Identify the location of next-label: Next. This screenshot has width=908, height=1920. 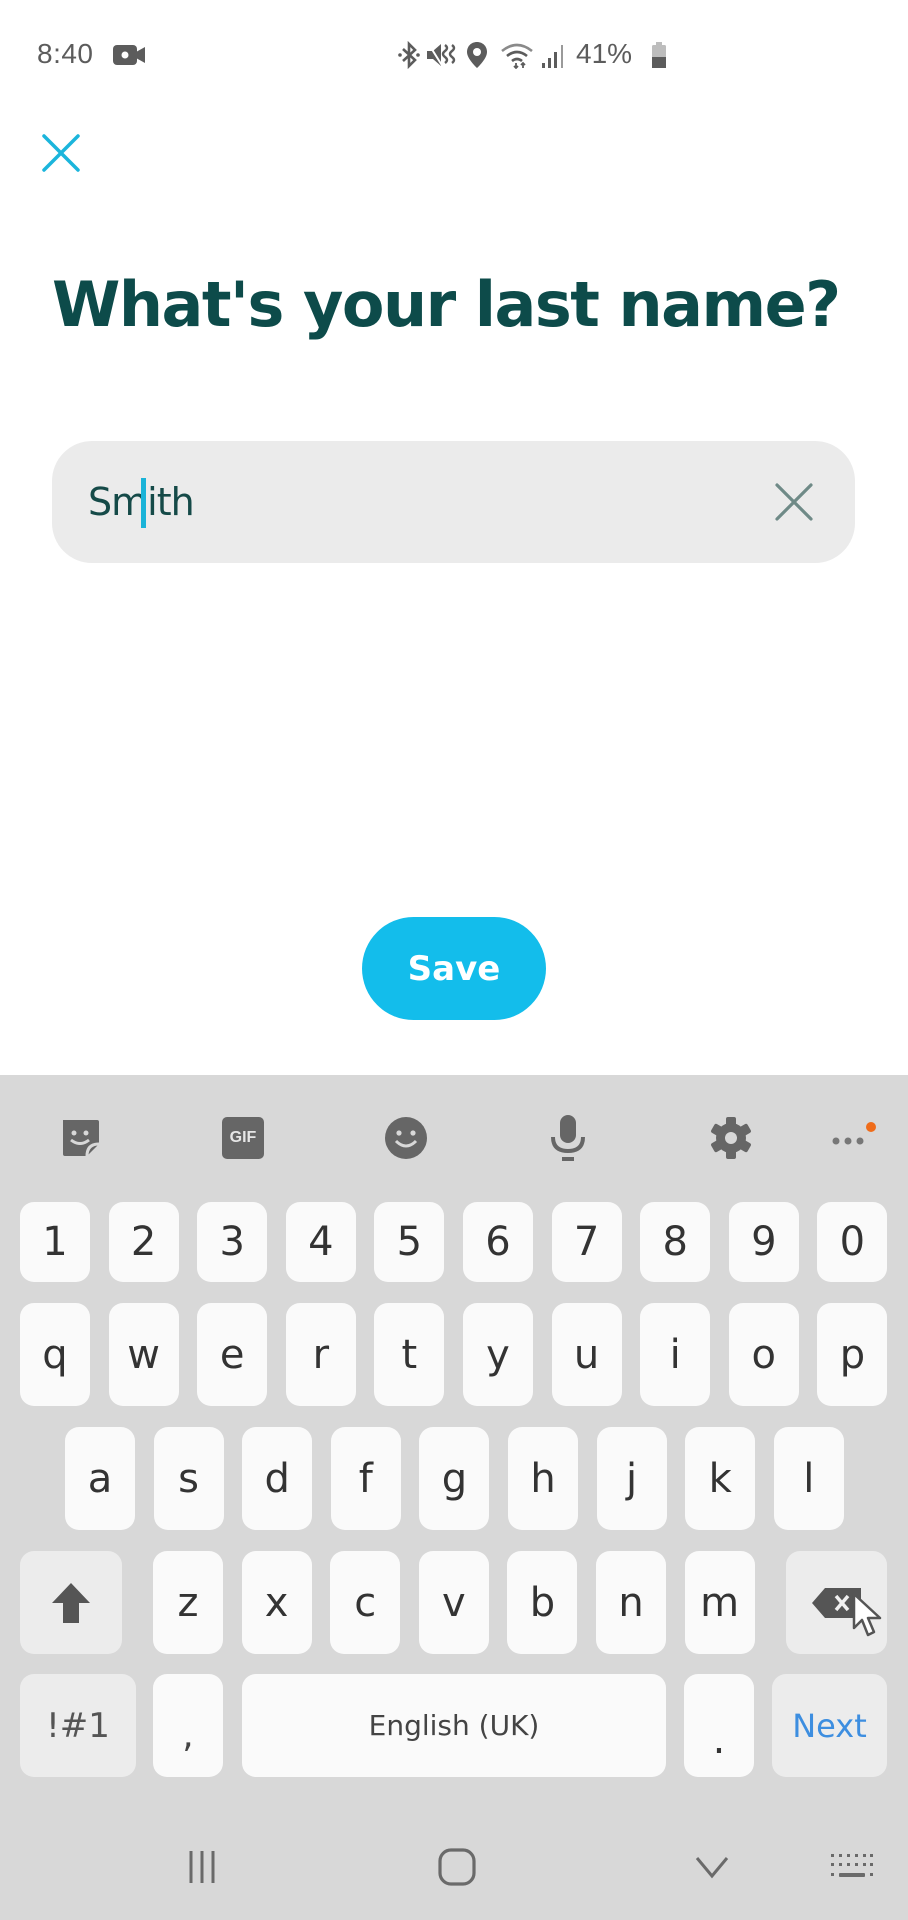
(829, 1725).